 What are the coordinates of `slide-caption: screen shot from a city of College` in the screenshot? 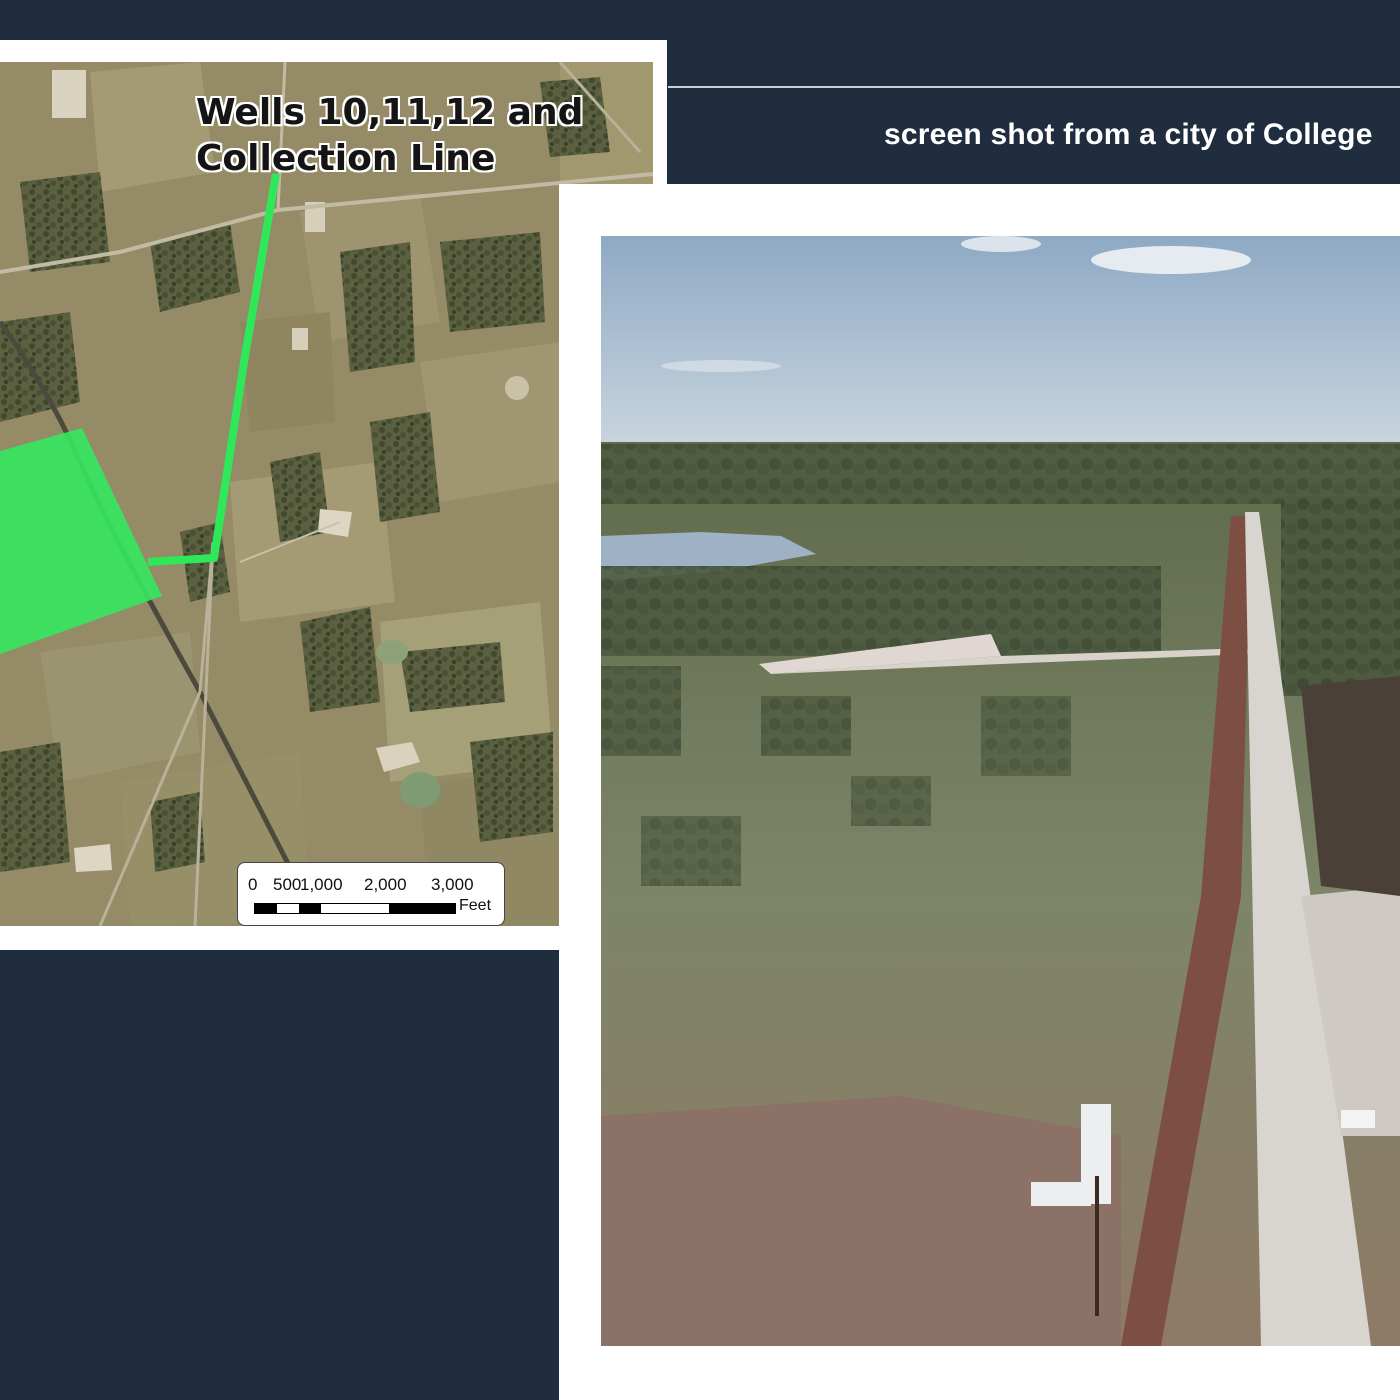 It's located at (1128, 134).